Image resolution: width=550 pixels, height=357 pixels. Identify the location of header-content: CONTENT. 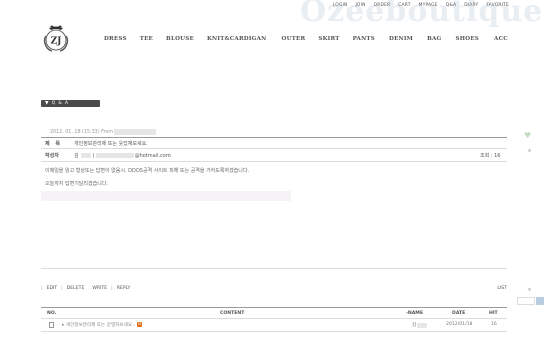
(232, 313).